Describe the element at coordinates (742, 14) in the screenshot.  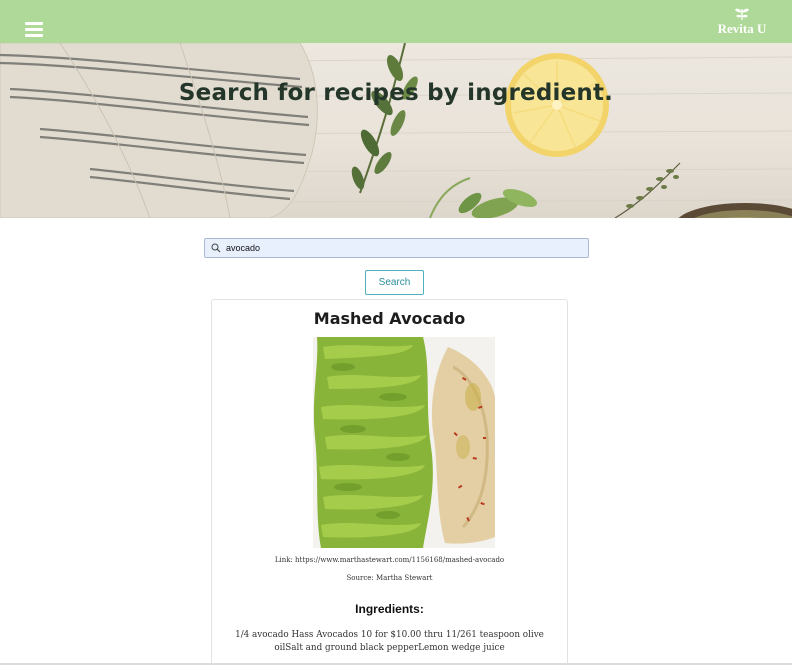
I see `leaf-sprout-icon` at that location.